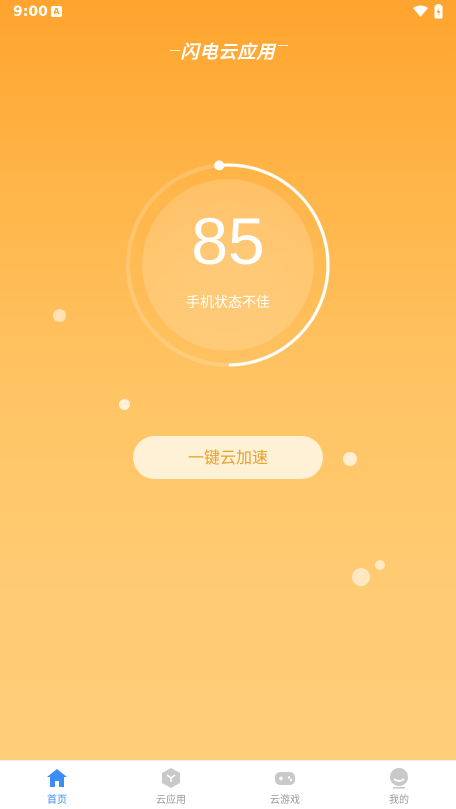 The width and height of the screenshot is (456, 809). Describe the element at coordinates (438, 11) in the screenshot. I see `battery-icon` at that location.